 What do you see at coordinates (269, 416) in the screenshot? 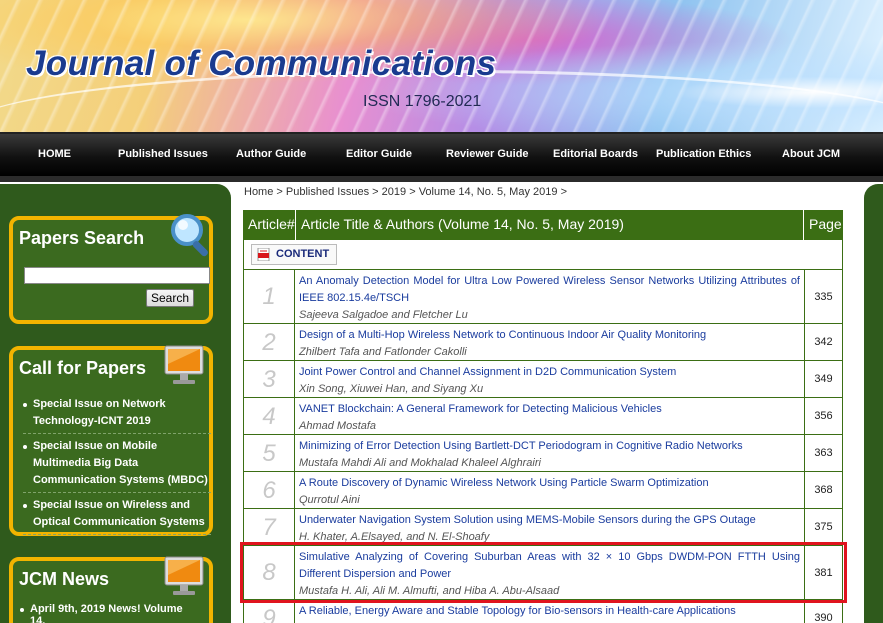
I see `article-number: 4` at bounding box center [269, 416].